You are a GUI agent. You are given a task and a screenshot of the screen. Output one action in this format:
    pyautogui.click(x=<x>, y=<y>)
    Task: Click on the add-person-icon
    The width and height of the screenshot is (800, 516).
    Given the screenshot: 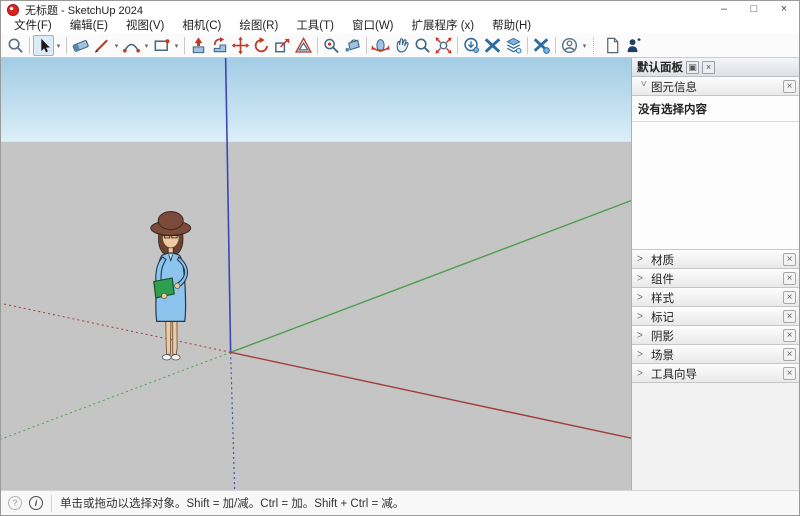 What is the action you would take?
    pyautogui.click(x=633, y=45)
    